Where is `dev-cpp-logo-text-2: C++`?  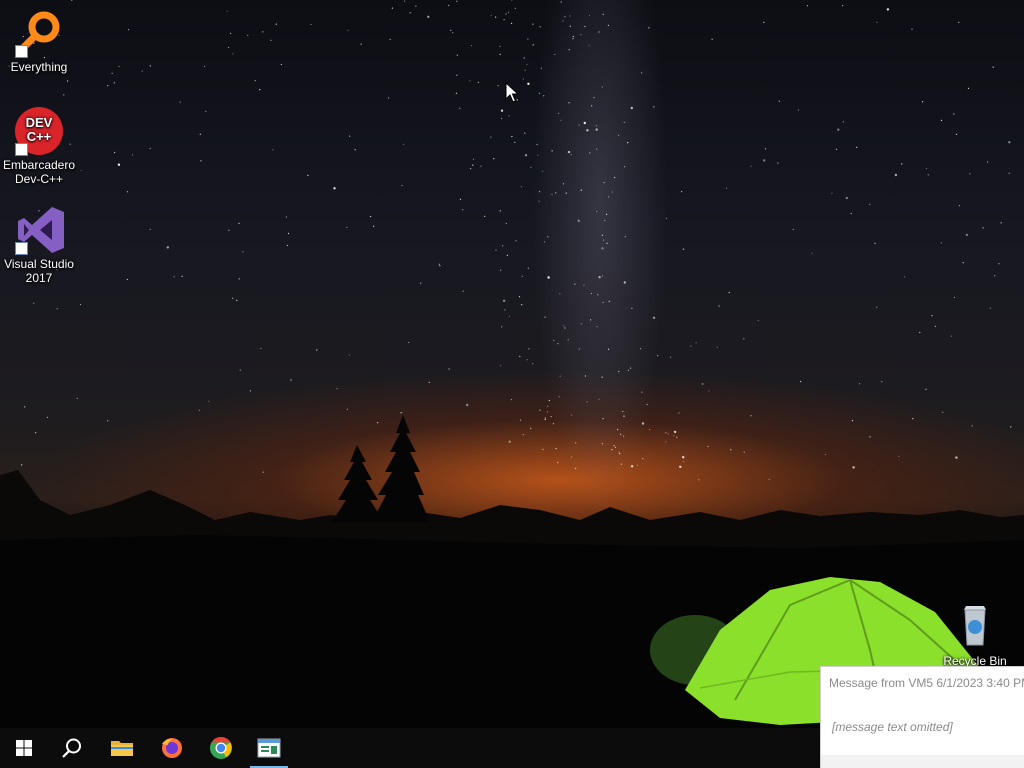
dev-cpp-logo-text-2: C++ is located at coordinates (39, 136).